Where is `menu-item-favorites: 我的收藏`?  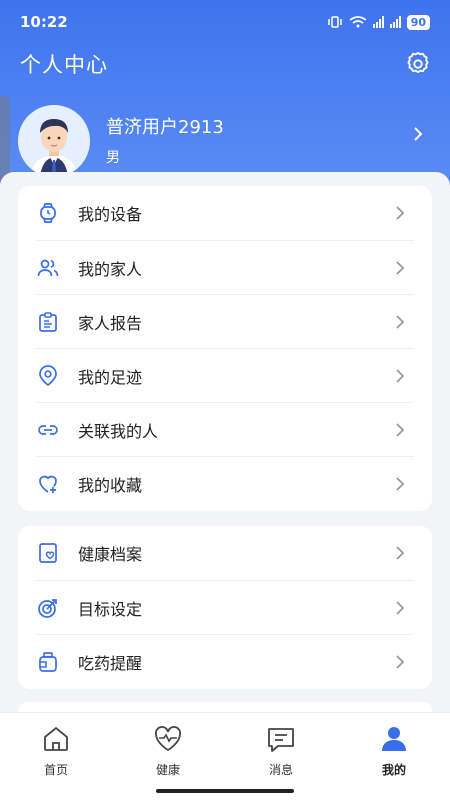
menu-item-favorites: 我的收藏 is located at coordinates (225, 483).